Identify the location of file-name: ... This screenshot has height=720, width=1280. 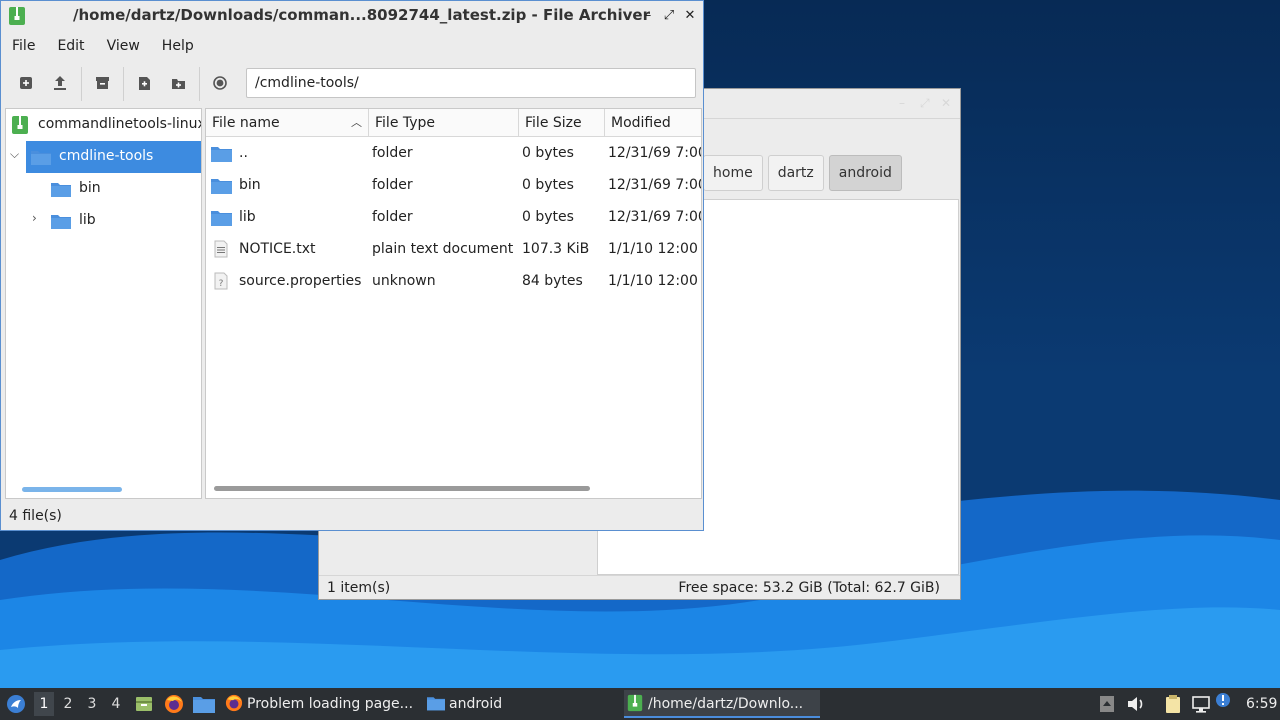
(243, 153).